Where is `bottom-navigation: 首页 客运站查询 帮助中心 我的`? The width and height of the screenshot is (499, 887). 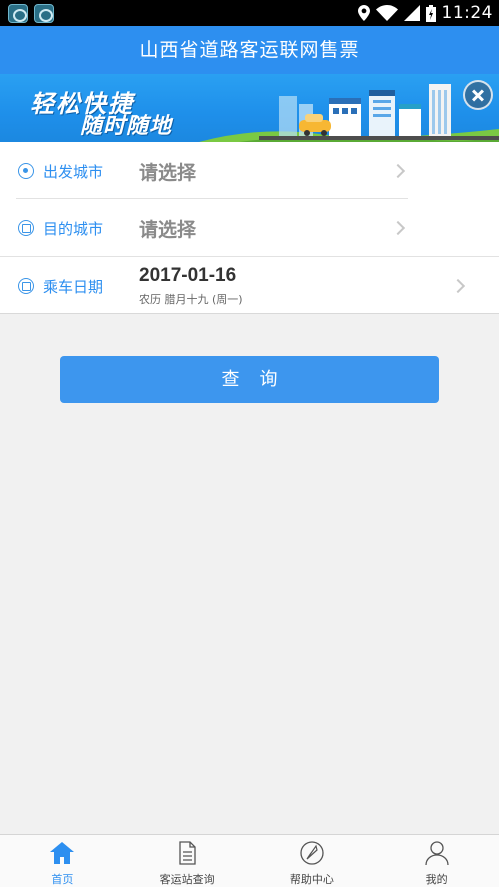
bottom-navigation: 首页 客运站查询 帮助中心 我的 is located at coordinates (249, 860).